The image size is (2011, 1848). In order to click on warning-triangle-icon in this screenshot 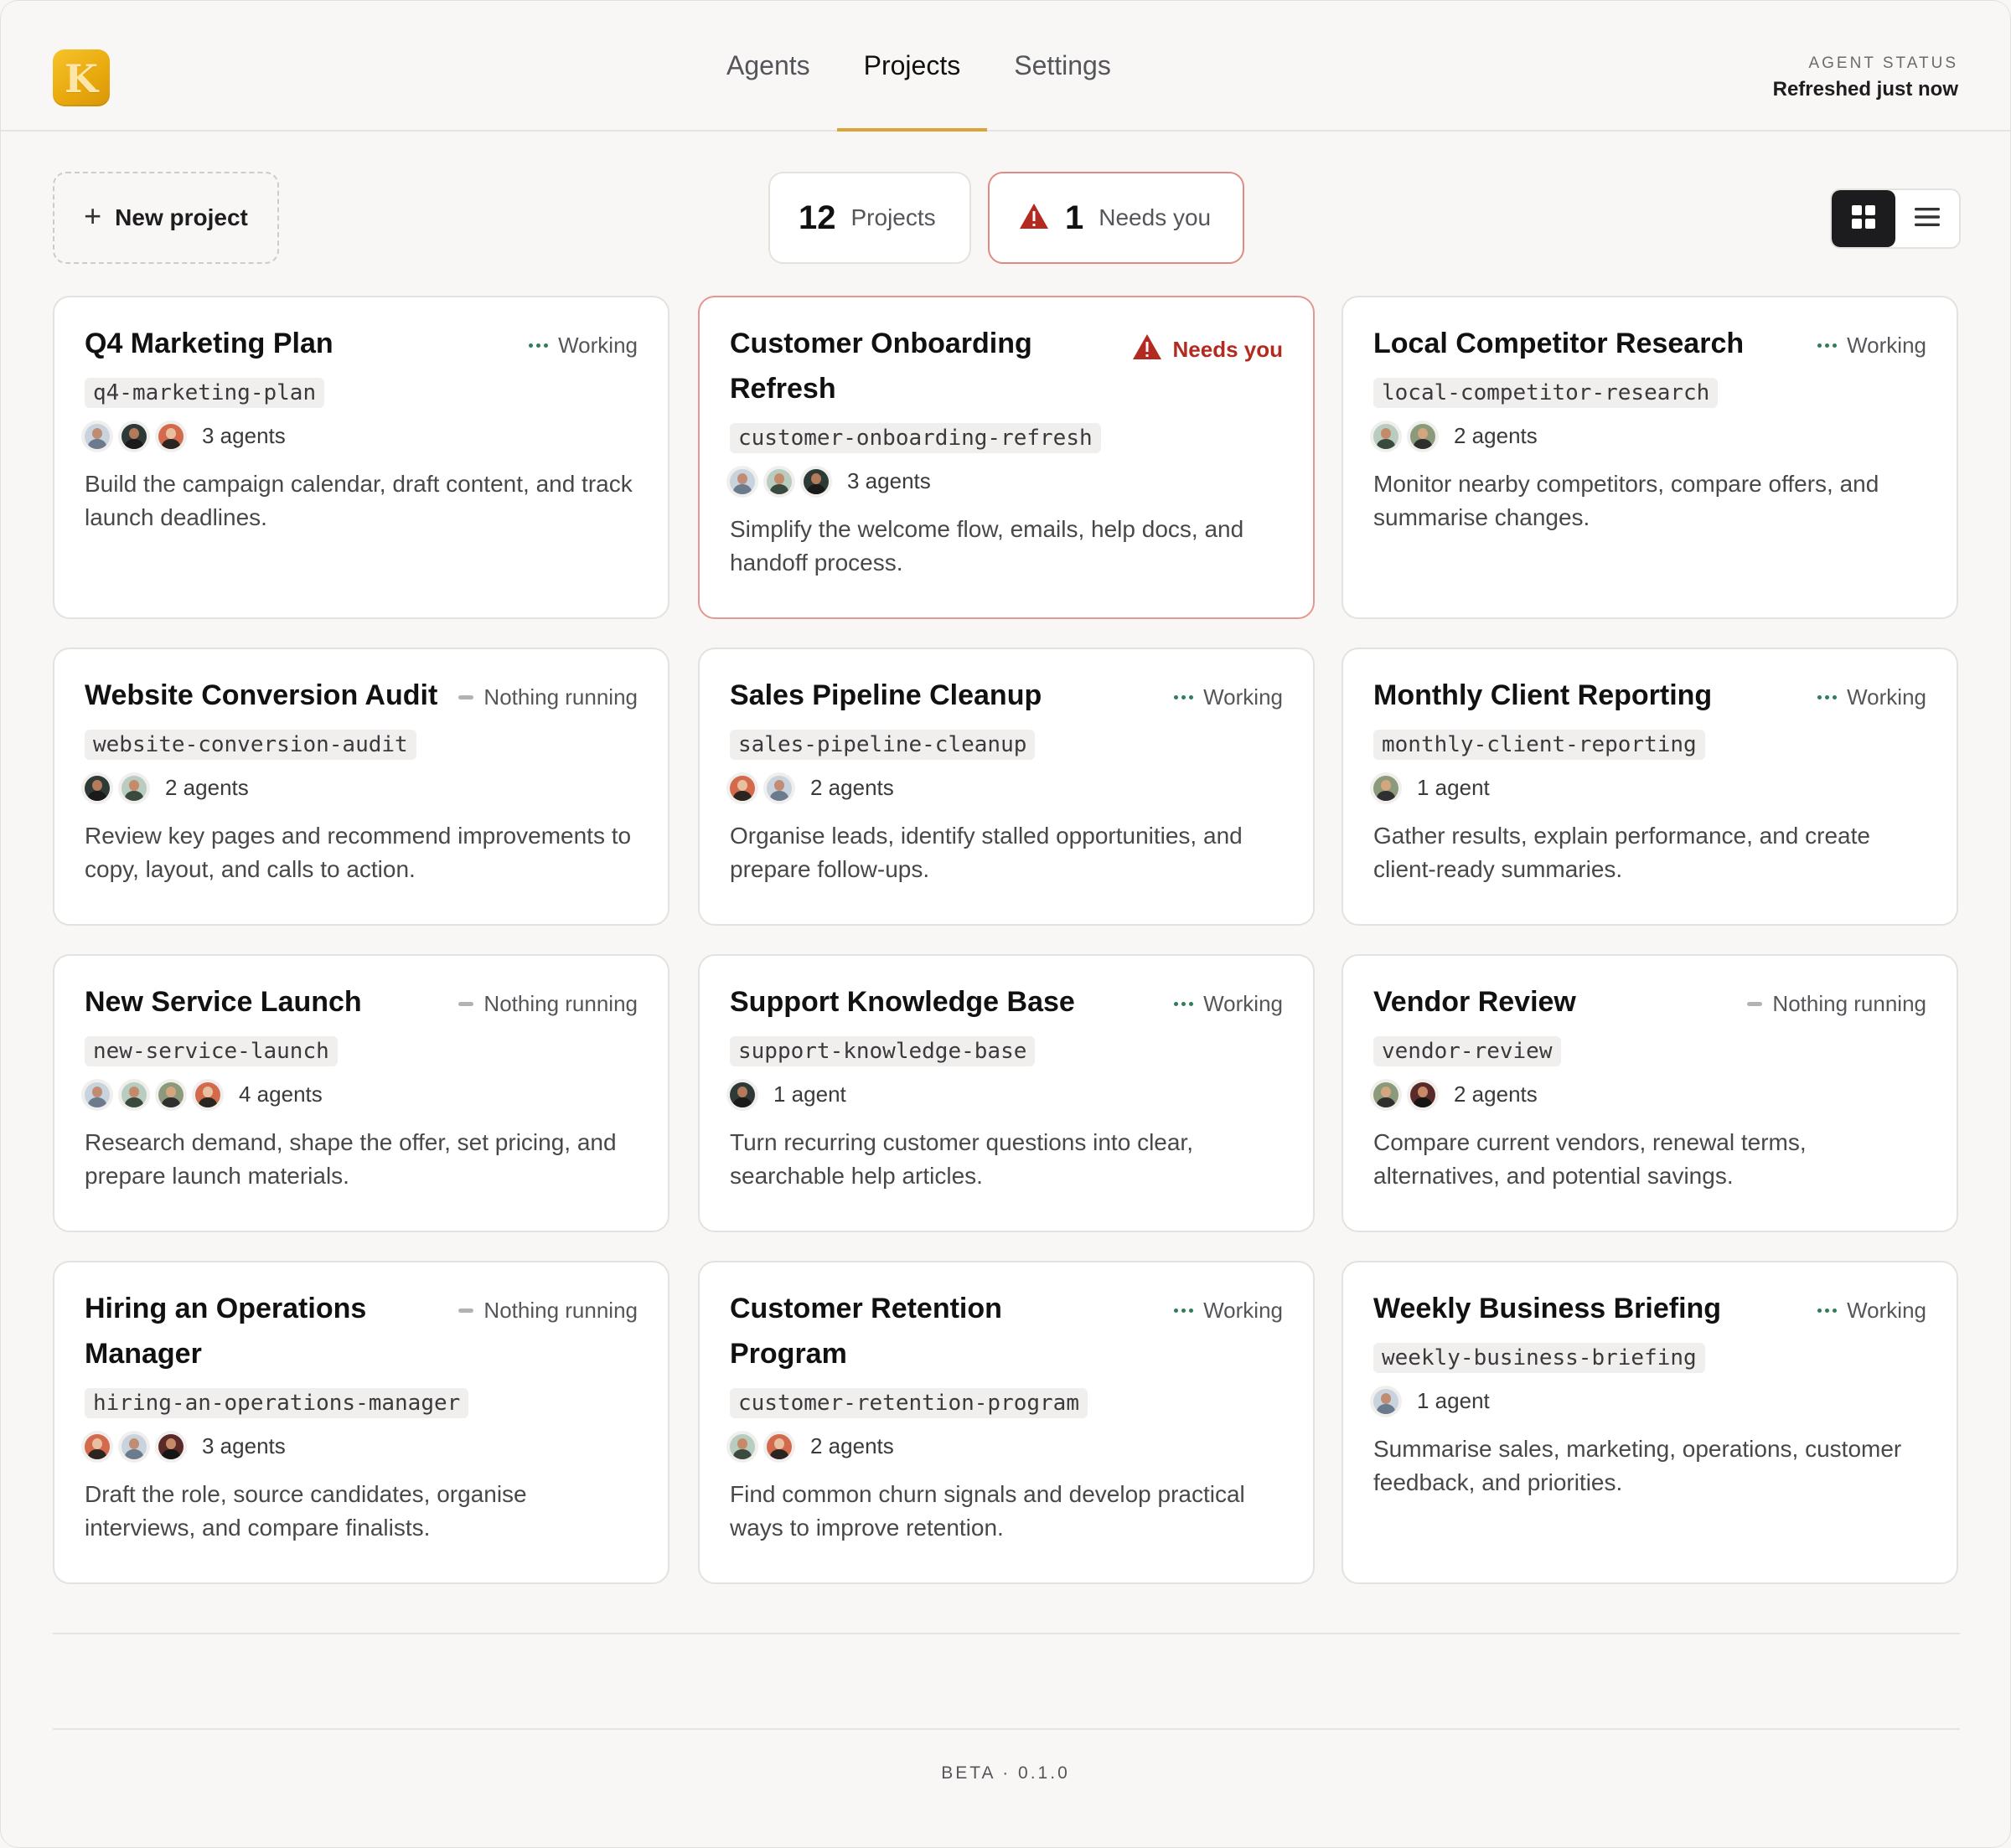, I will do `click(1034, 219)`.